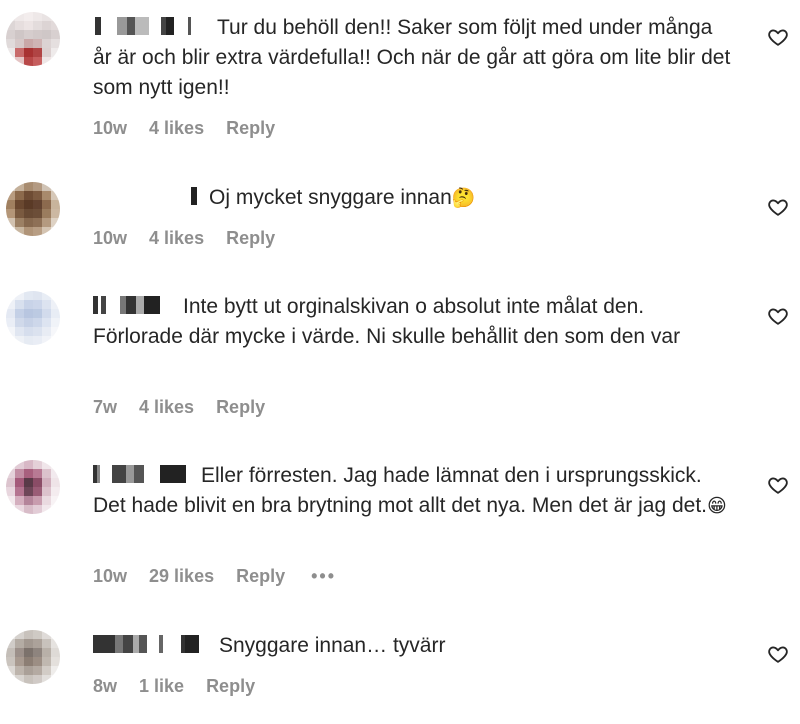  I want to click on likes-count: 1 like, so click(161, 686).